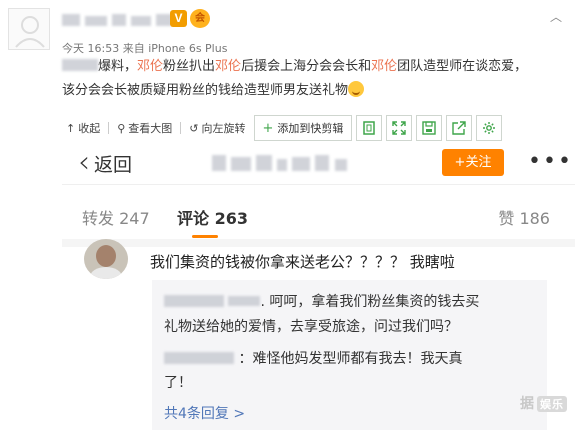  Describe the element at coordinates (30, 32) in the screenshot. I see `avatar-placeholder-icon` at that location.